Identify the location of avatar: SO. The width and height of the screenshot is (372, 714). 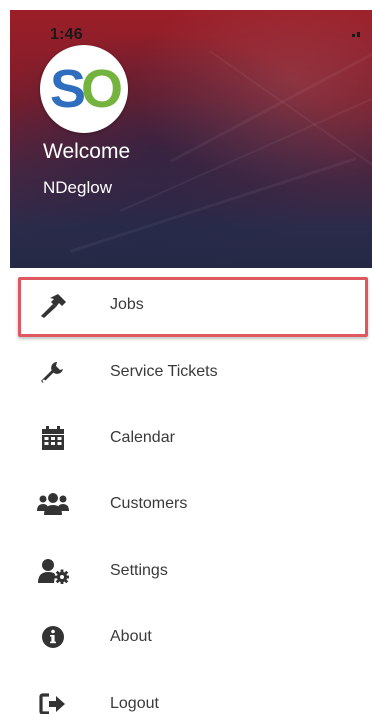
(84, 89).